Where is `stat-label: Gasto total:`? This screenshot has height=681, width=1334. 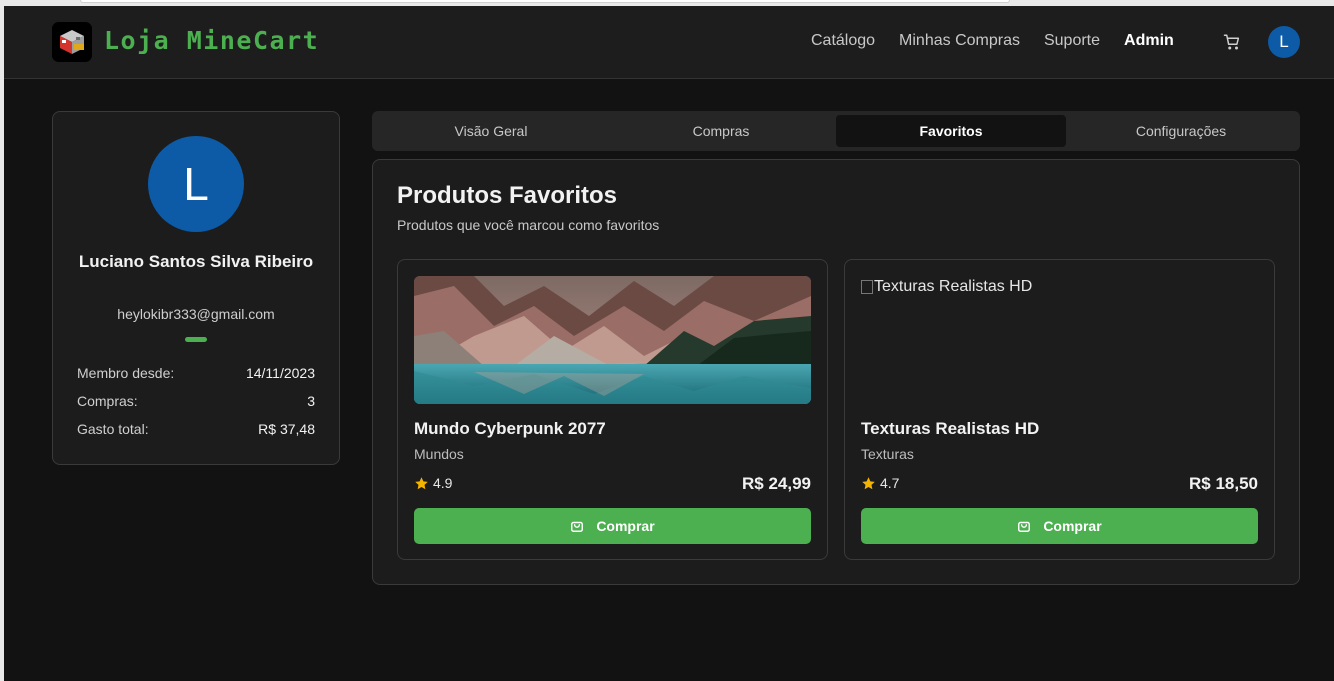
stat-label: Gasto total: is located at coordinates (113, 429).